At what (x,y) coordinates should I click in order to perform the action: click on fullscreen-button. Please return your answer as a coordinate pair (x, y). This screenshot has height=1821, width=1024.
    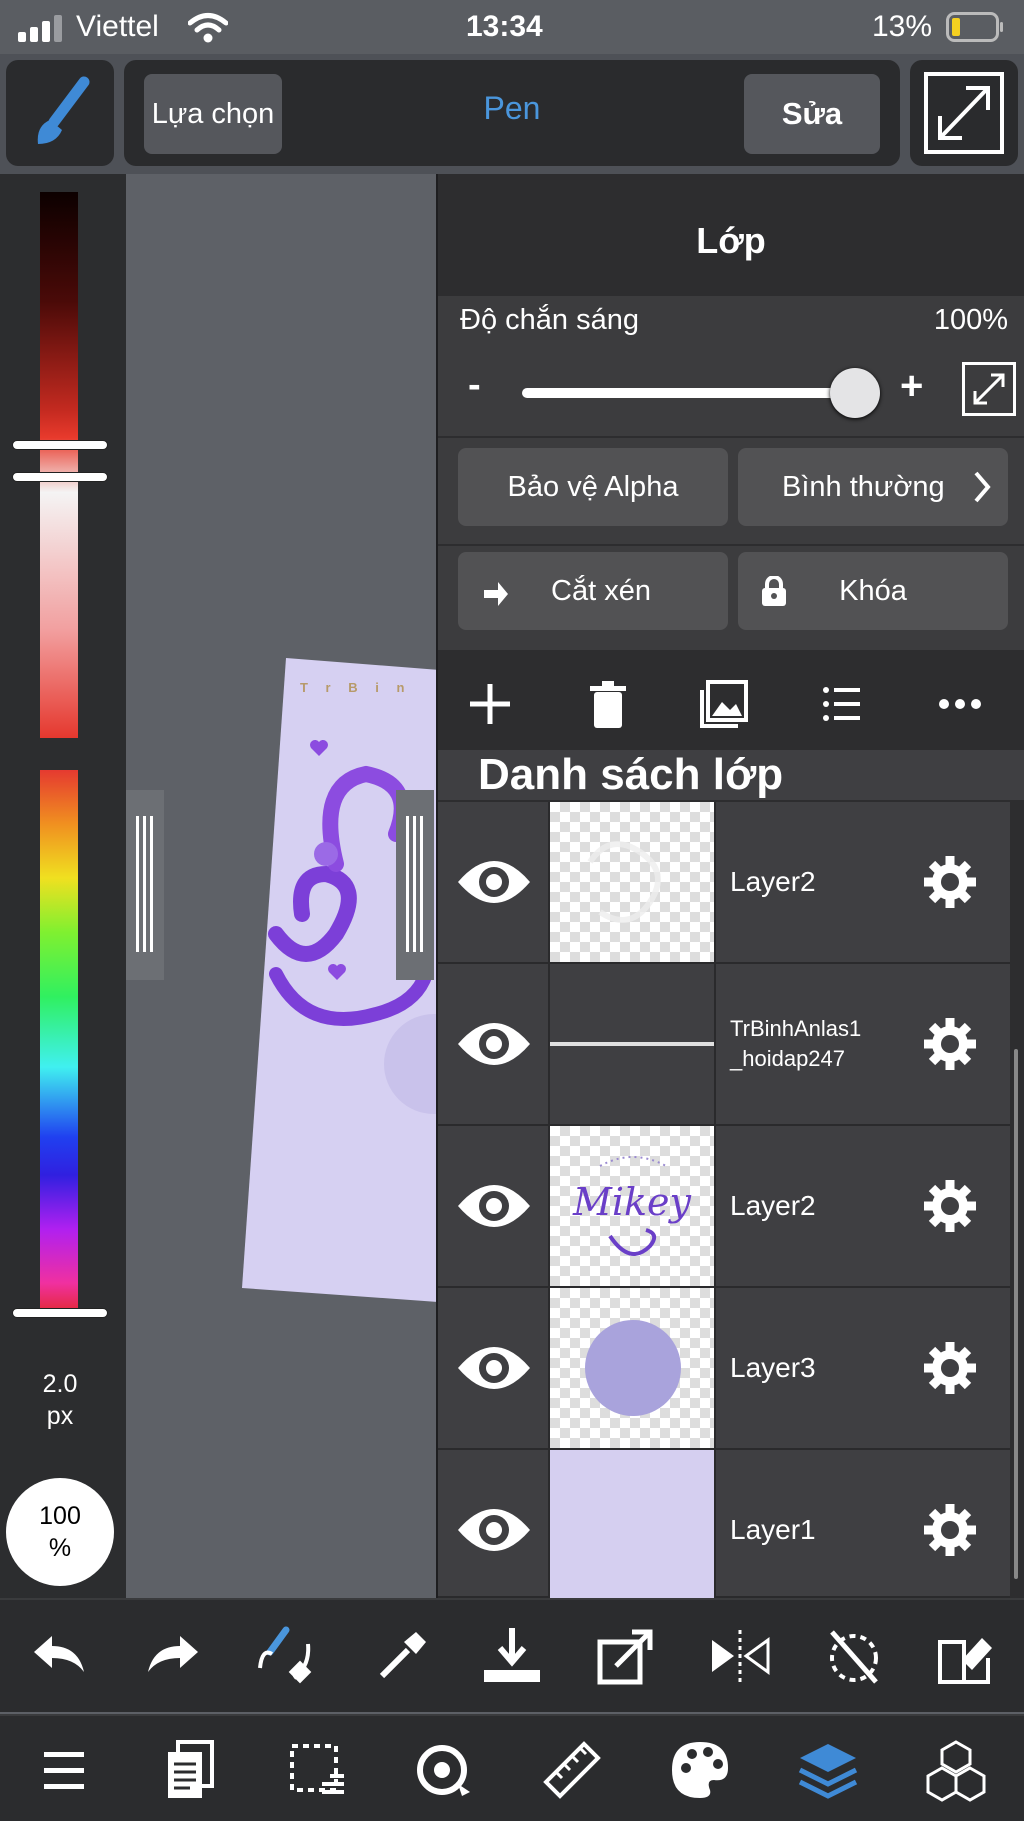
    Looking at the image, I should click on (964, 113).